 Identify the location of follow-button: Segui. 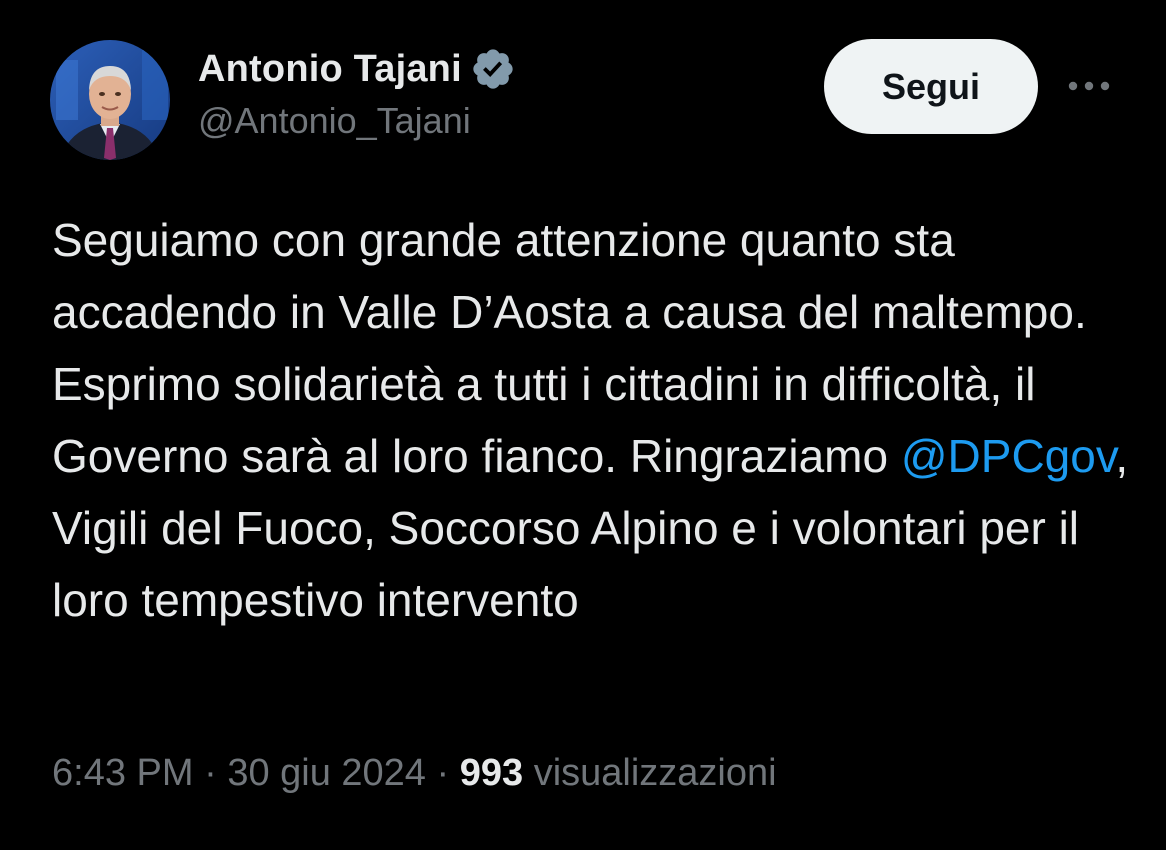
(931, 86).